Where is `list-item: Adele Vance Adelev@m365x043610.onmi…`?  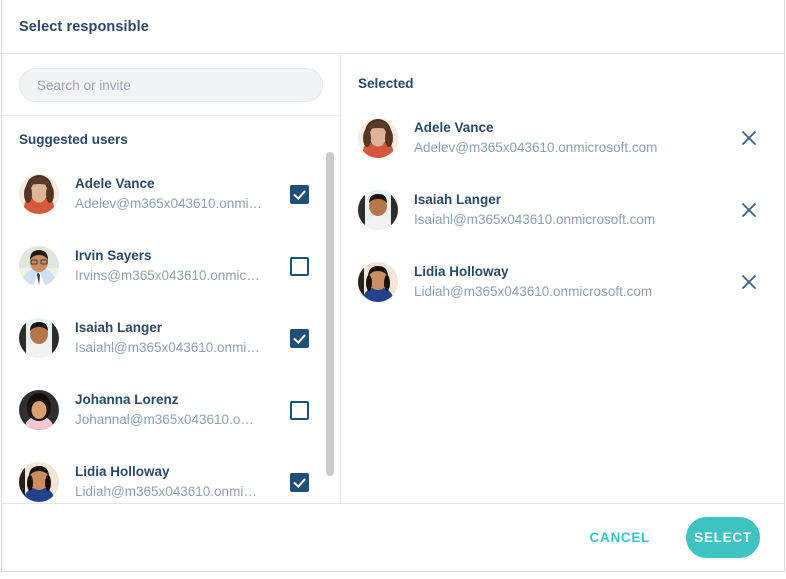 list-item: Adele Vance Adelev@m365x043610.onmi… is located at coordinates (171, 194).